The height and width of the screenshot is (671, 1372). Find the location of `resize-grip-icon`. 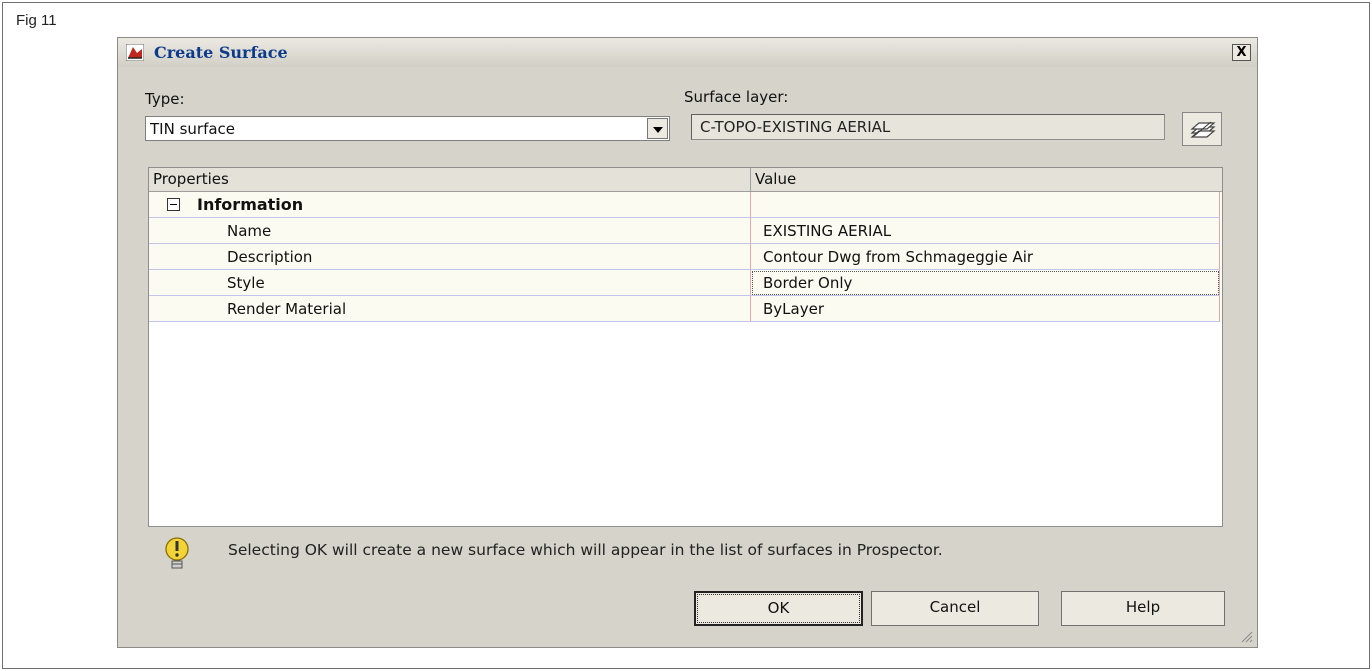

resize-grip-icon is located at coordinates (1246, 636).